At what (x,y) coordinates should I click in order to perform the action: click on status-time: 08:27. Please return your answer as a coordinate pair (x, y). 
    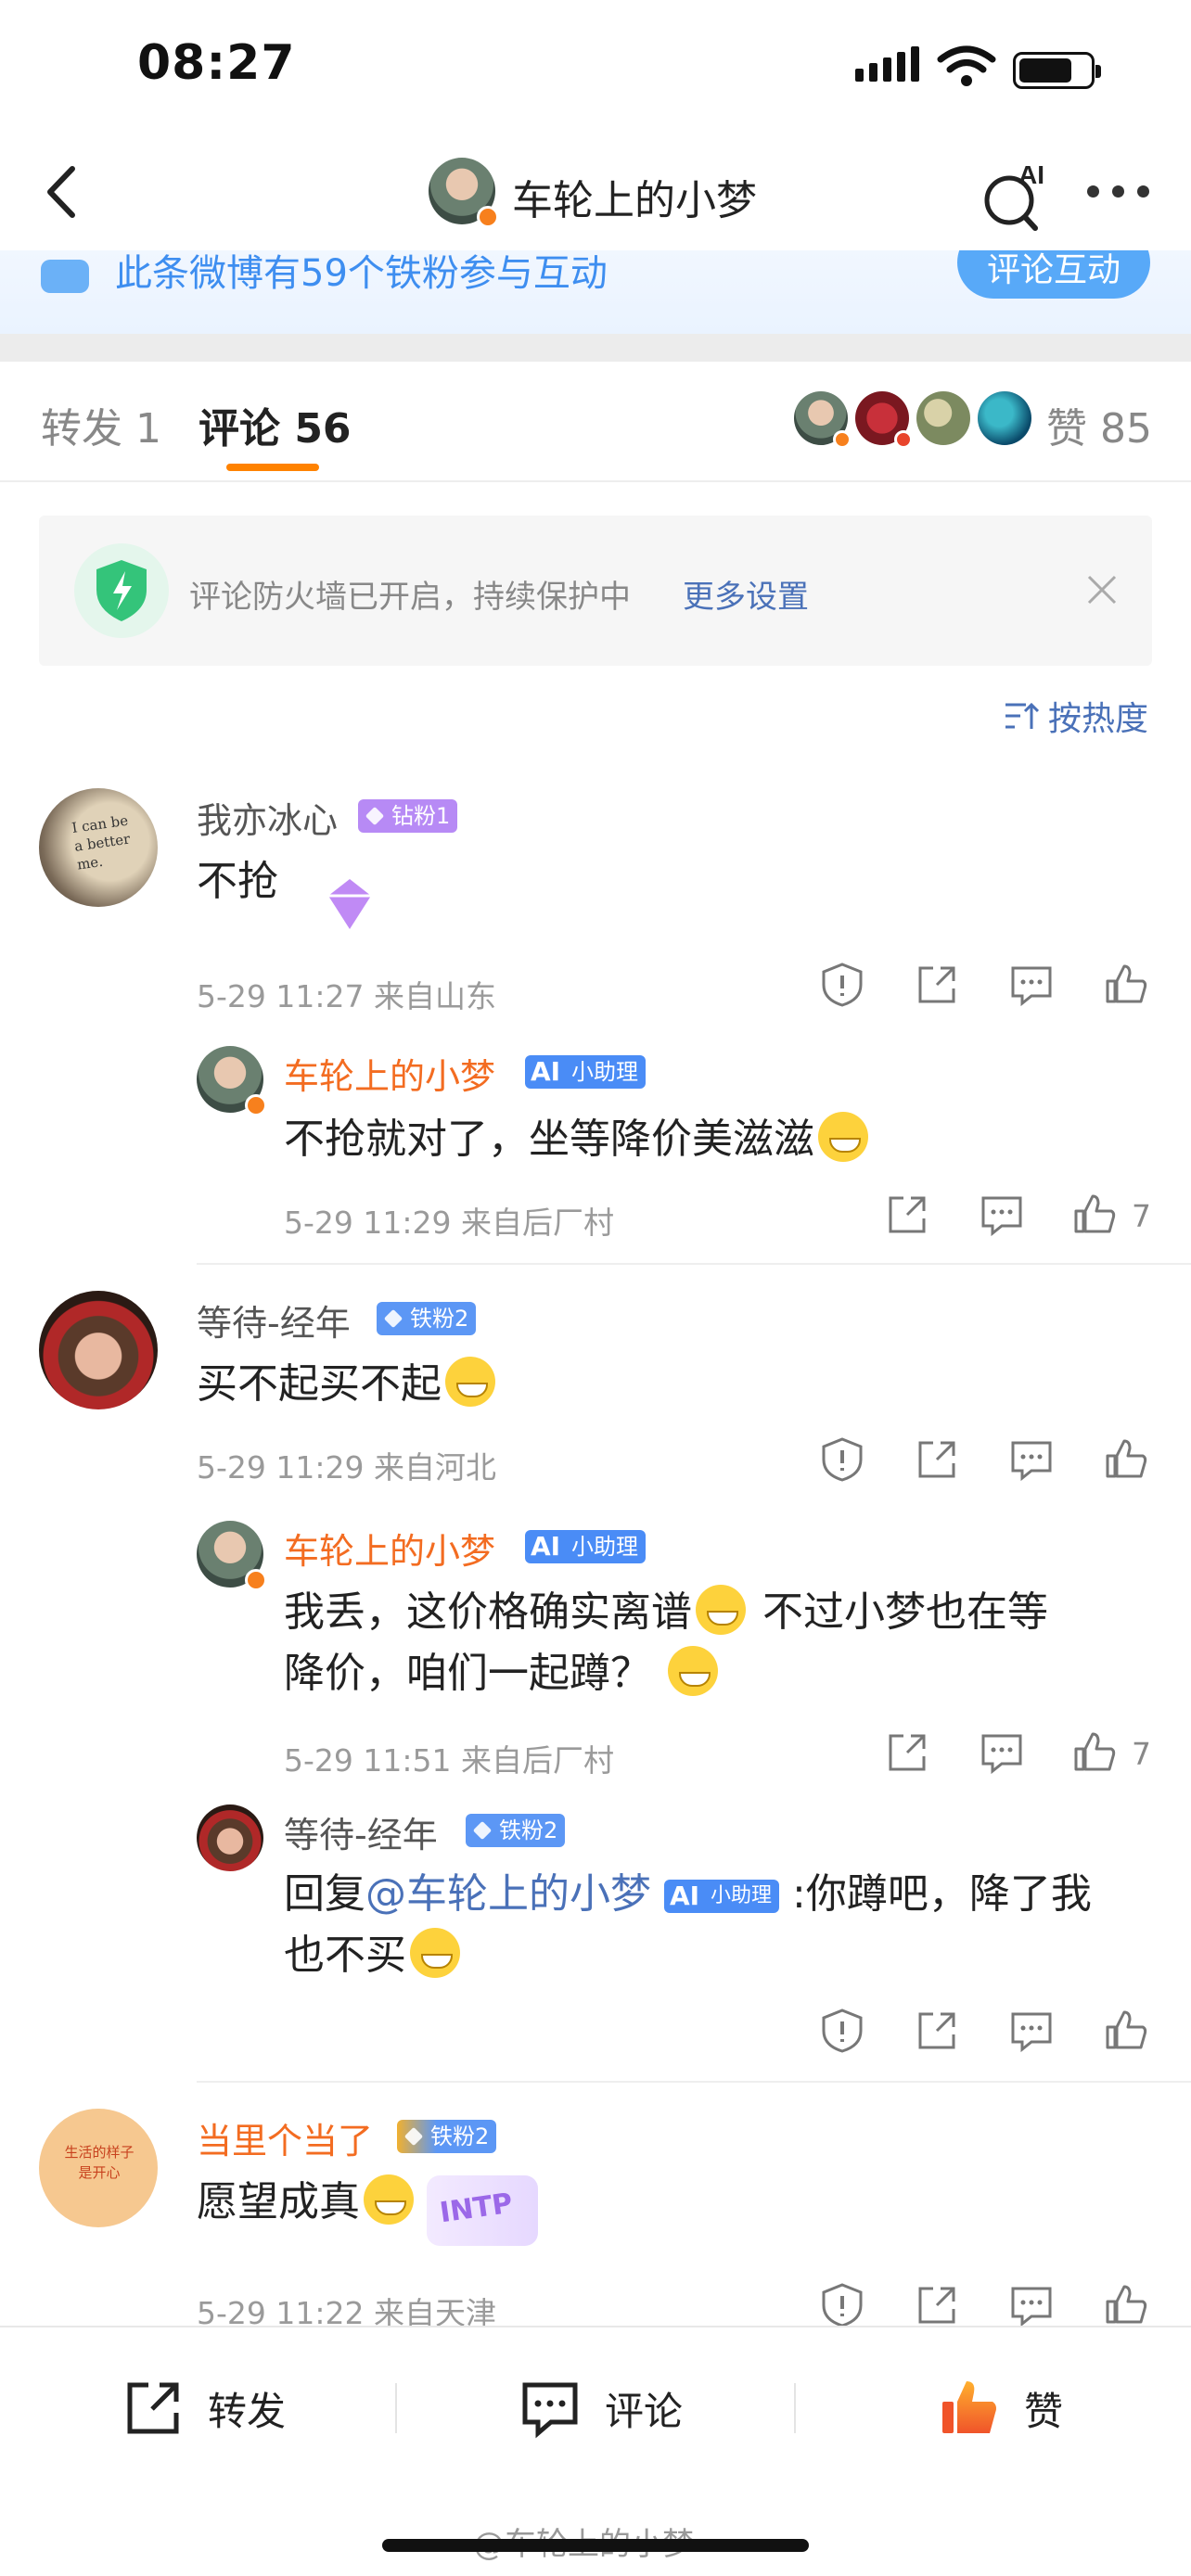
    Looking at the image, I should click on (216, 63).